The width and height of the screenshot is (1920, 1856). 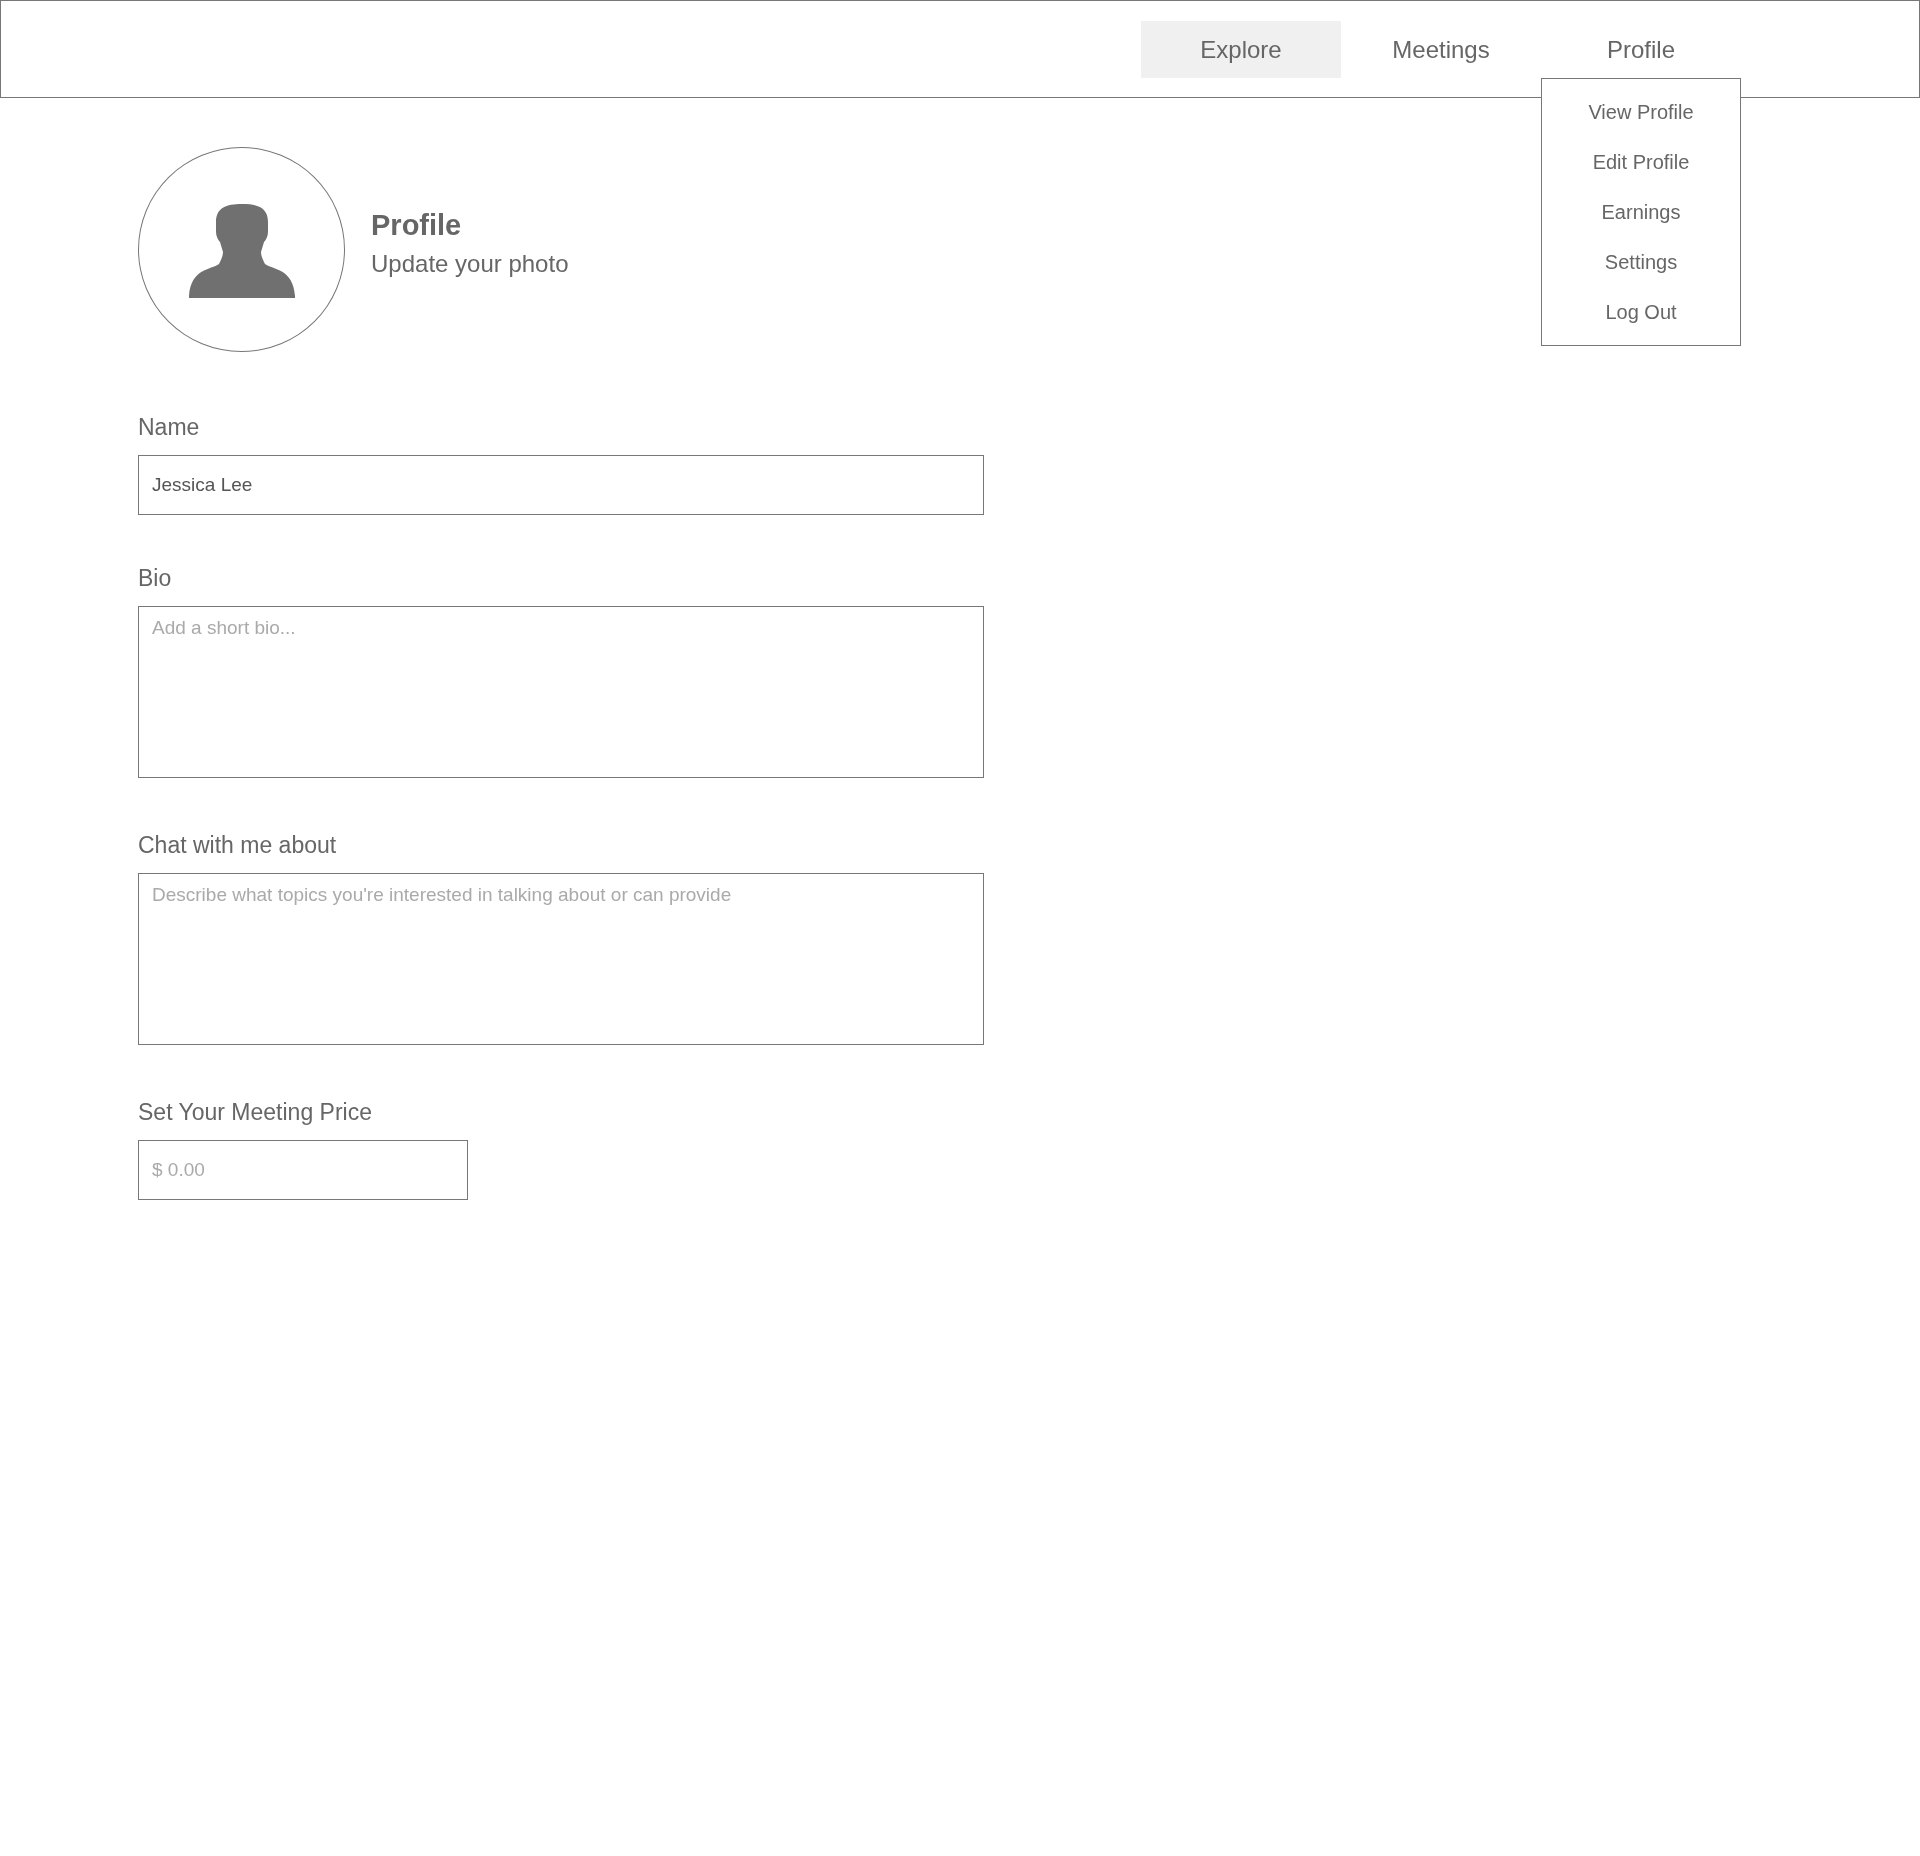 I want to click on field-label: Bio, so click(x=155, y=578).